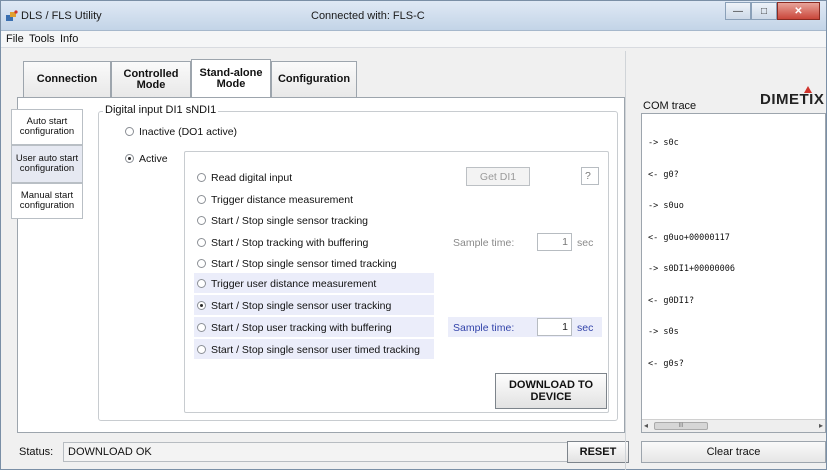 Image resolution: width=827 pixels, height=470 pixels. I want to click on di1-value-field: ?, so click(590, 176).